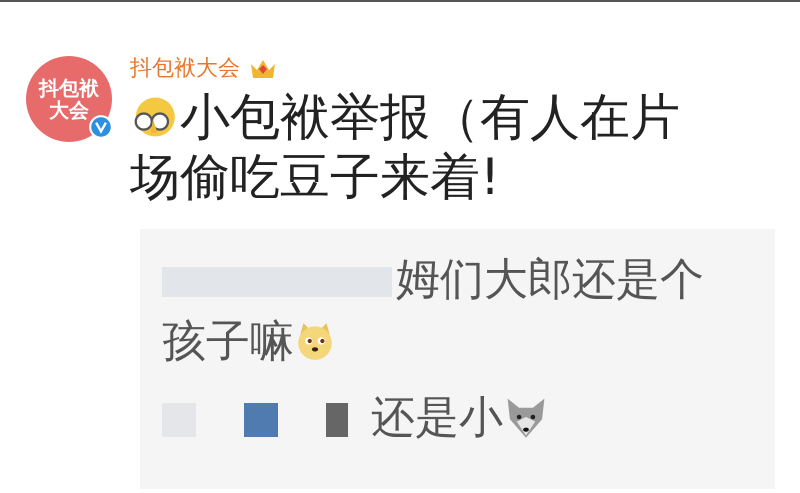 This screenshot has width=800, height=493. I want to click on avatar: 抖包袱大会, so click(69, 99).